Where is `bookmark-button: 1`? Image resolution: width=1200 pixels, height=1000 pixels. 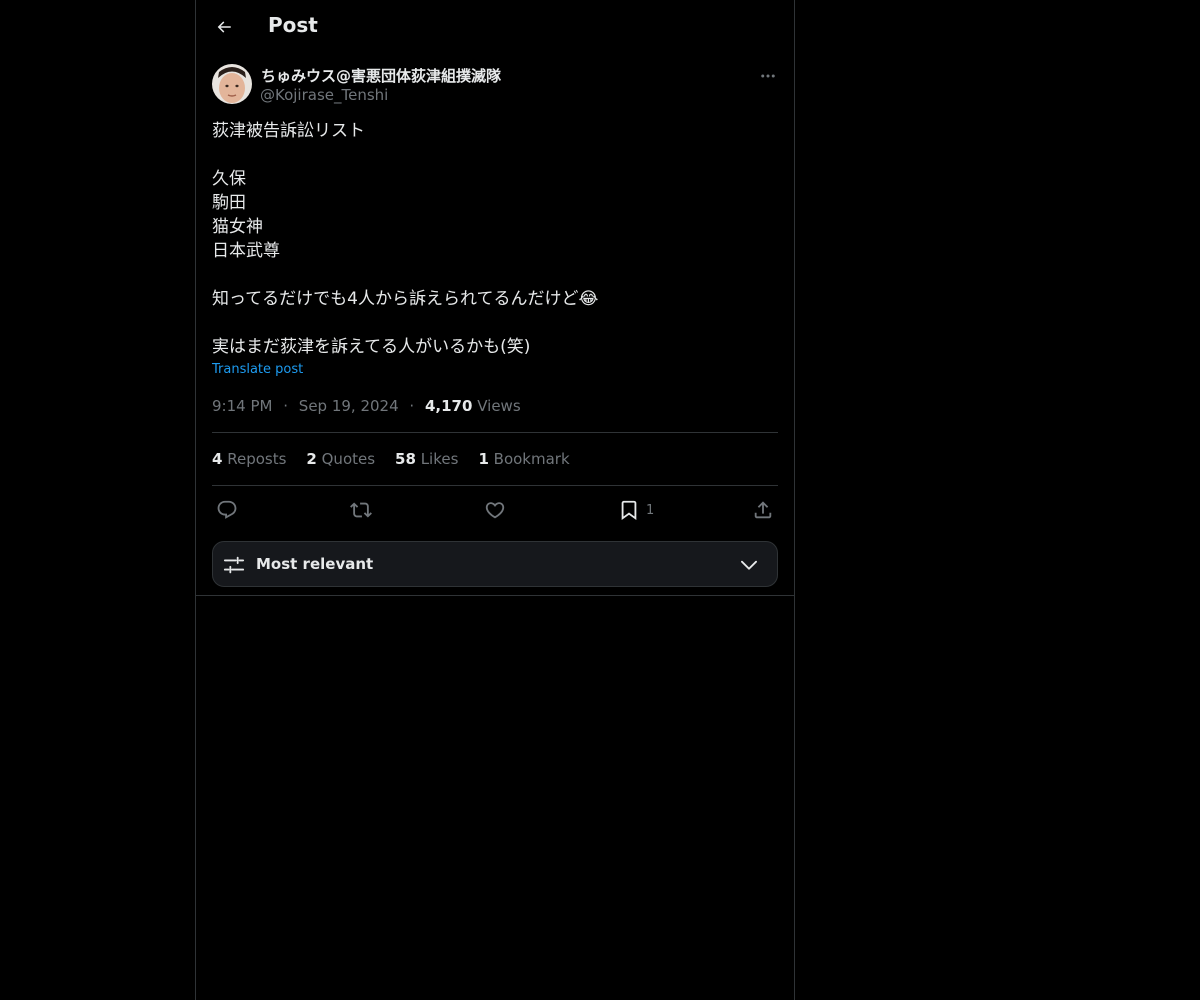 bookmark-button: 1 is located at coordinates (636, 510).